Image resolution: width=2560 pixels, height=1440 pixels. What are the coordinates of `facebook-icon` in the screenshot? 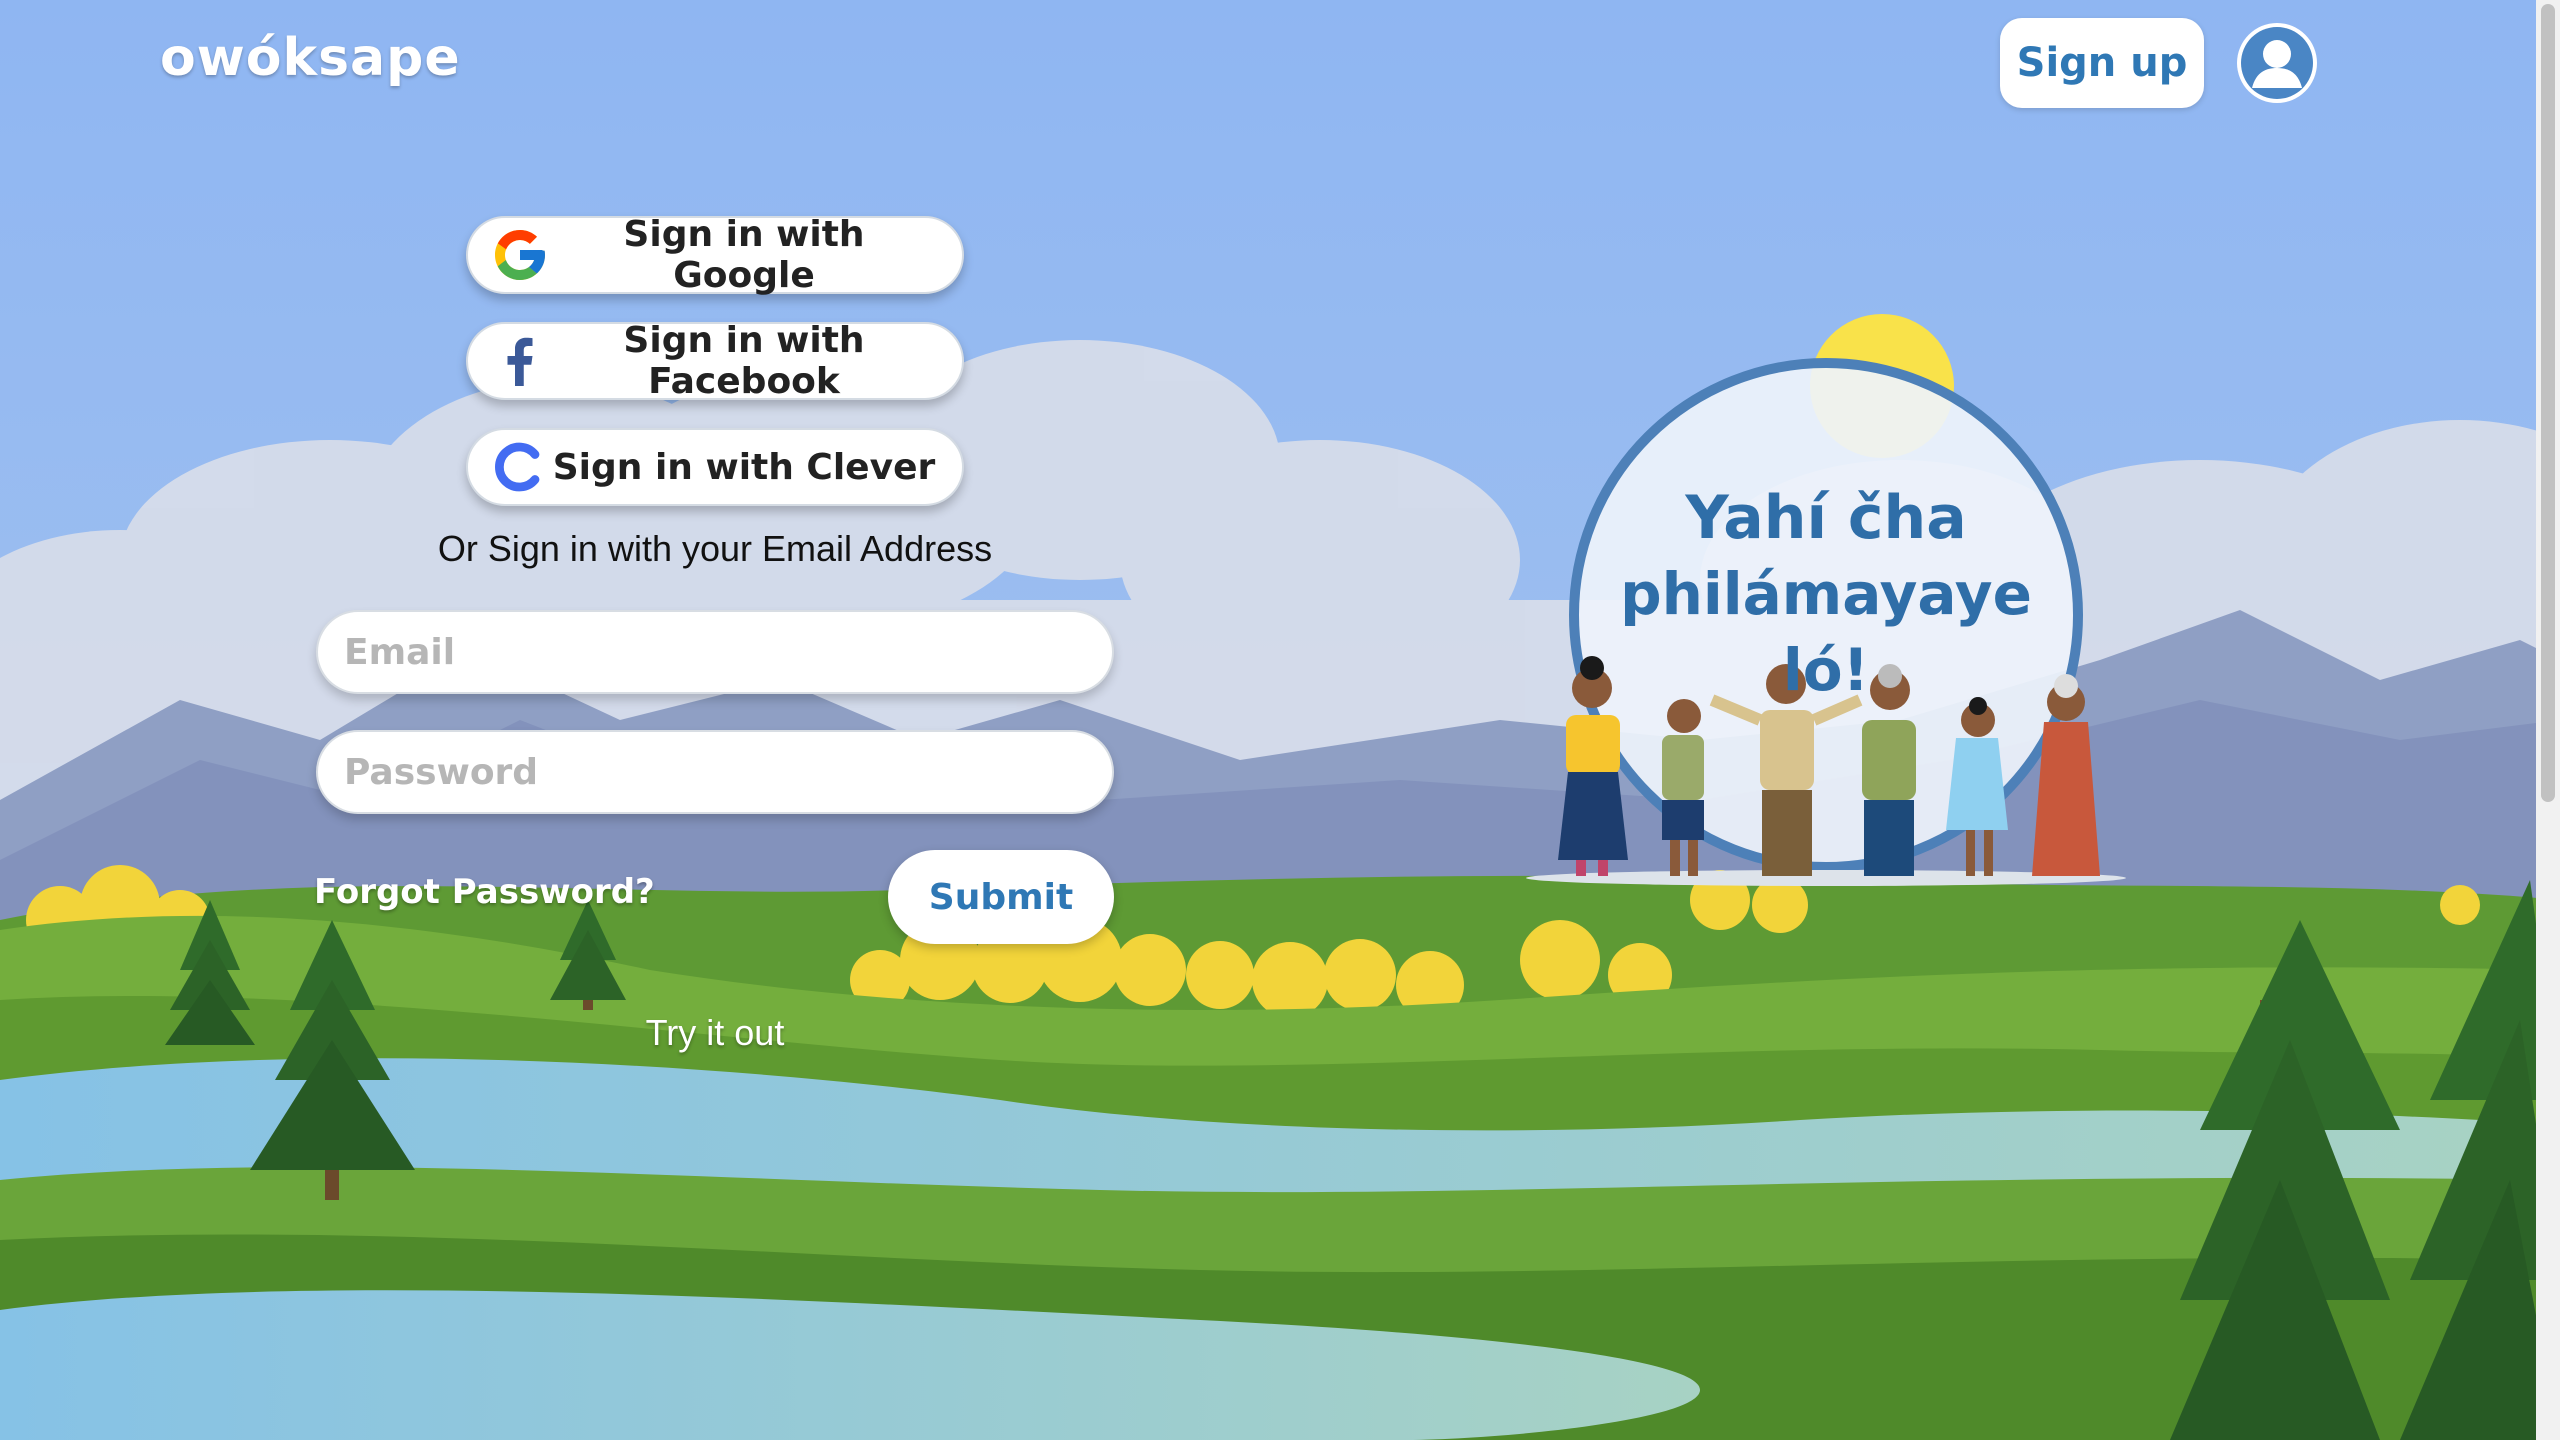 It's located at (520, 361).